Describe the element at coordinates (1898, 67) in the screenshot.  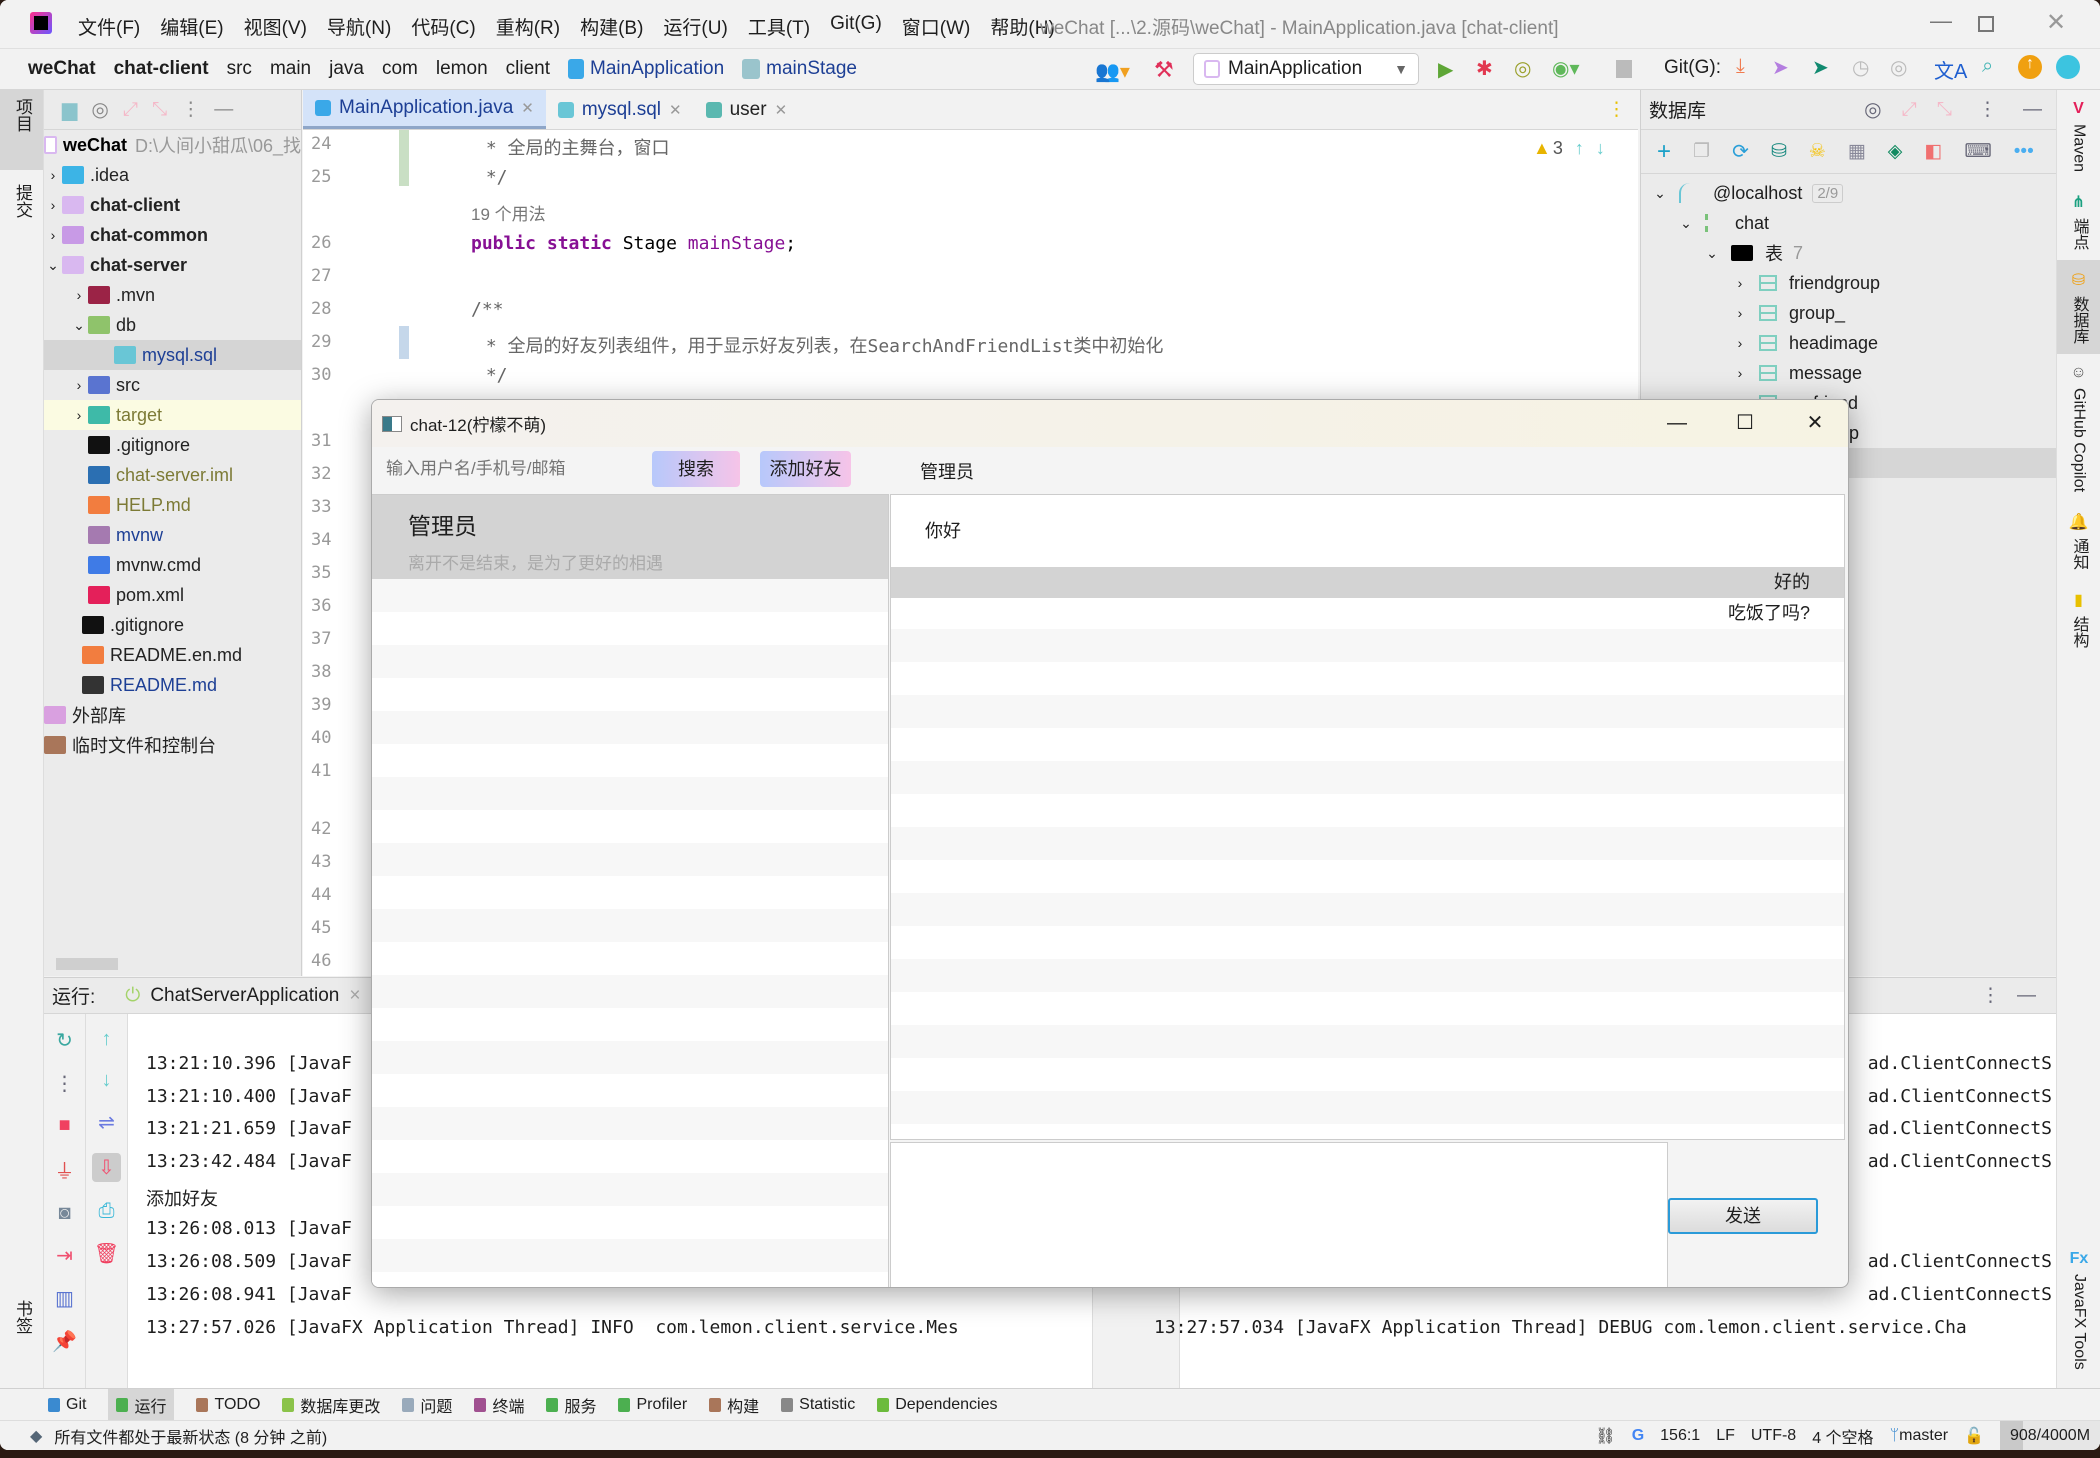
I see `rollback-icon: ◎` at that location.